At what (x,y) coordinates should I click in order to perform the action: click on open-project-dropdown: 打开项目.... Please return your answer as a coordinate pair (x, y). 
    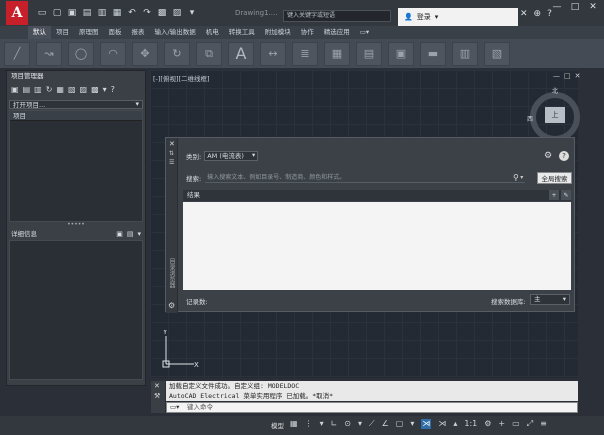
    Looking at the image, I should click on (76, 104).